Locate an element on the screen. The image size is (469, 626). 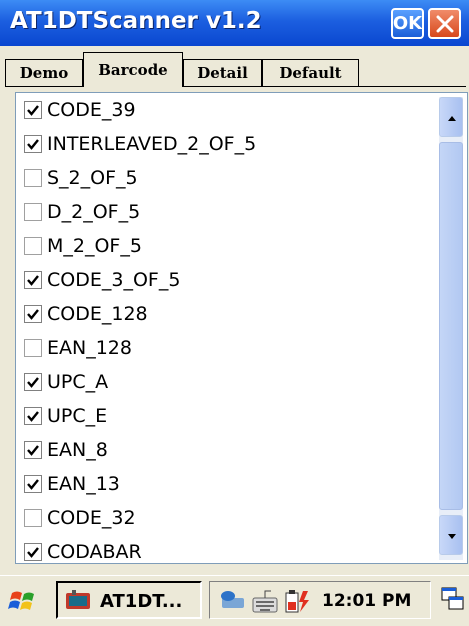
list-item: CODE_32 is located at coordinates (80, 518).